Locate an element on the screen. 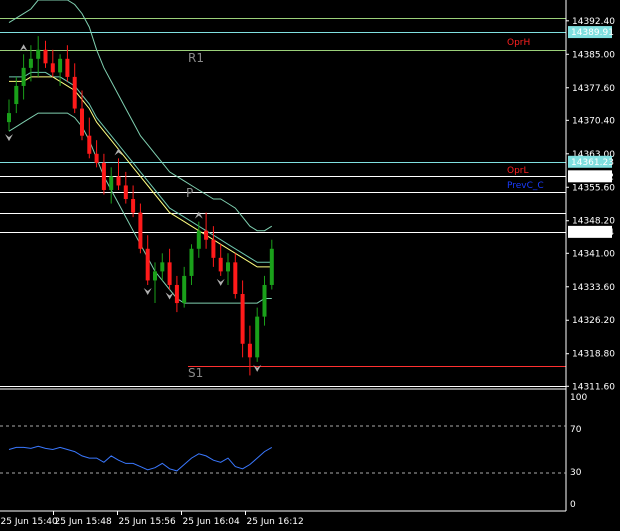  level-label-s1: S1 is located at coordinates (195, 373).